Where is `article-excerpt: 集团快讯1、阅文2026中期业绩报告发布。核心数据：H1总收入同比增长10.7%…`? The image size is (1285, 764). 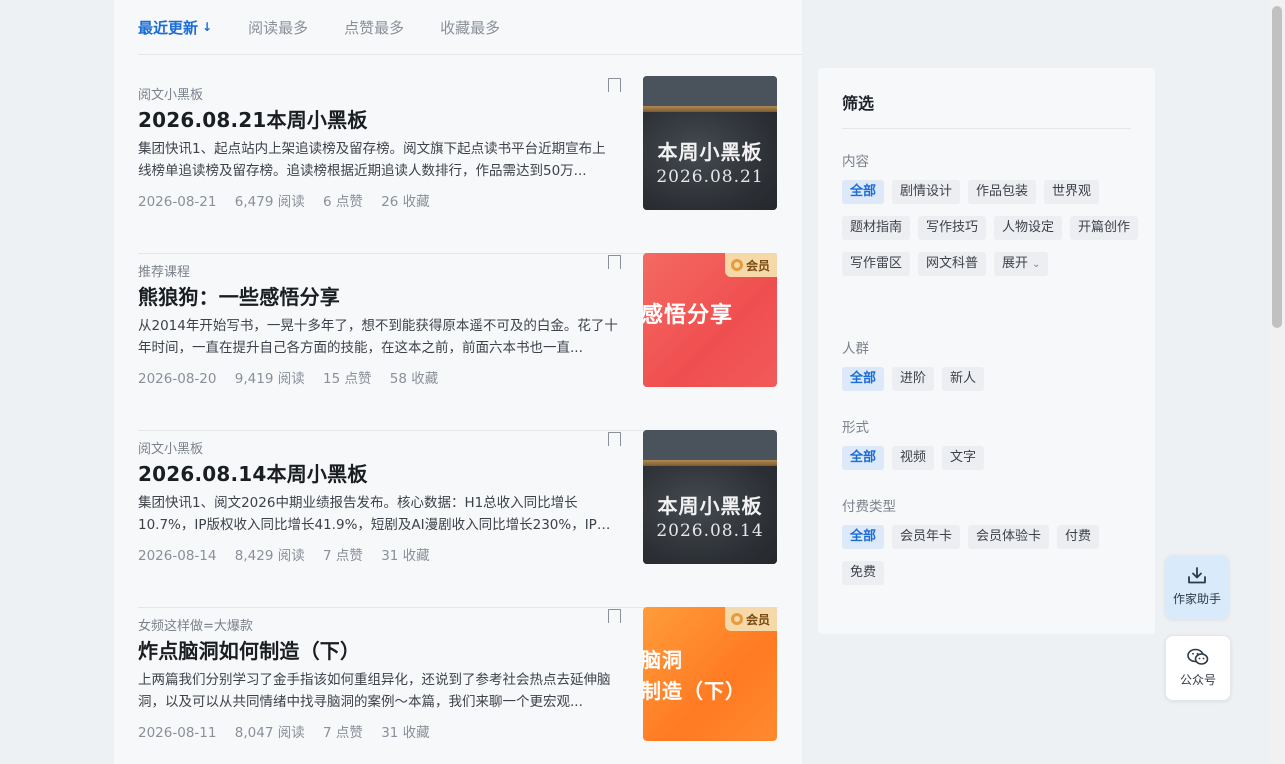 article-excerpt: 集团快讯1、阅文2026中期业绩报告发布。核心数据：H1总收入同比增长10.7%… is located at coordinates (367, 514).